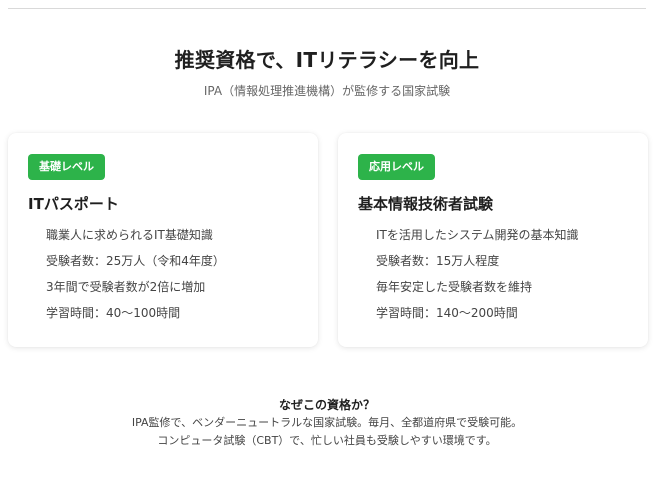 This screenshot has height=490, width=654. Describe the element at coordinates (396, 167) in the screenshot. I see `level-badge: 応用レベル` at that location.